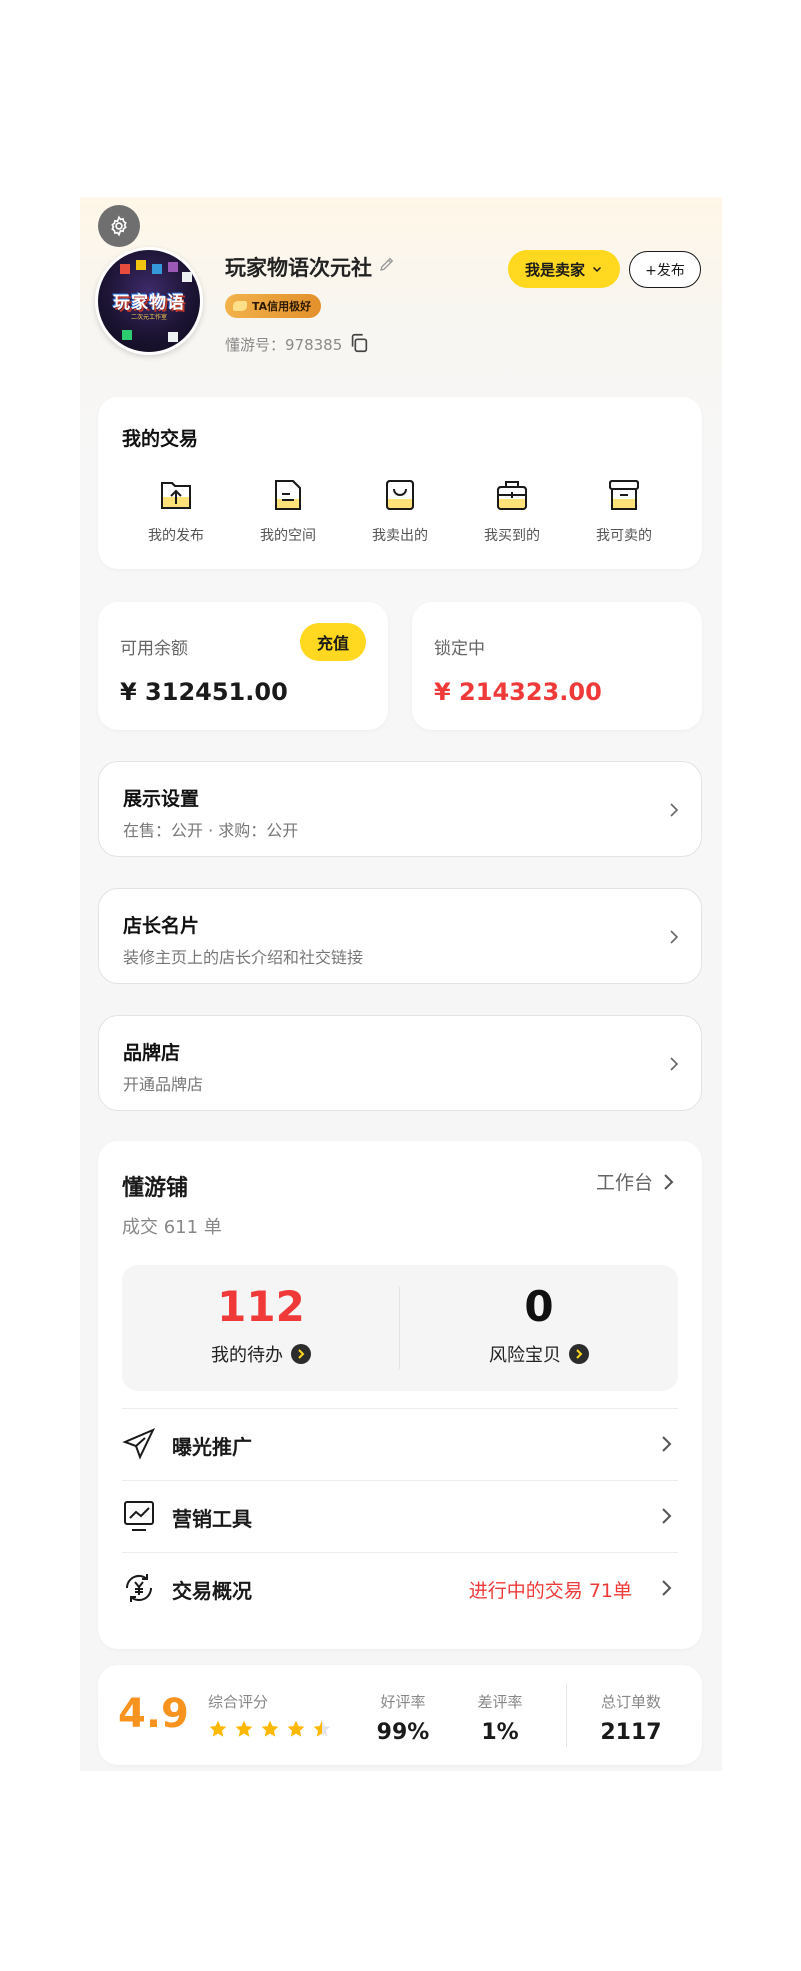  I want to click on shop-stats-box: 112 我的待办 0 风险宝贝, so click(400, 1328).